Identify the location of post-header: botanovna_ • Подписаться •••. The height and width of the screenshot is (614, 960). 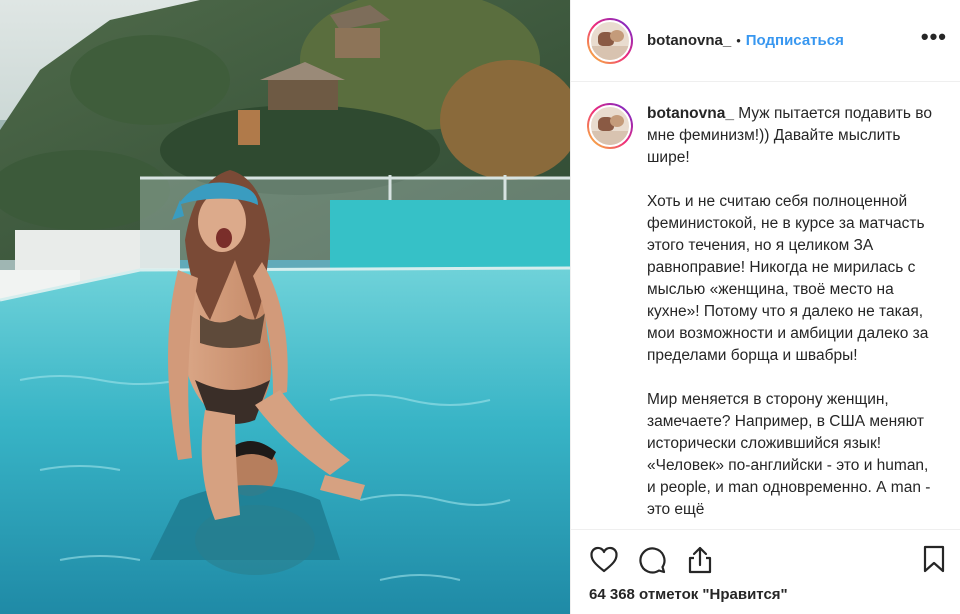
(765, 41).